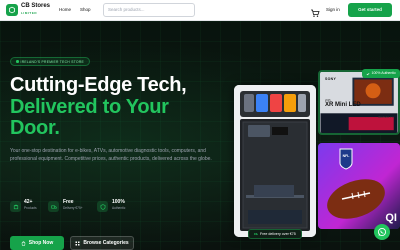 The height and width of the screenshot is (250, 400). Describe the element at coordinates (343, 105) in the screenshot. I see `tv-model: XR Mini LED` at that location.